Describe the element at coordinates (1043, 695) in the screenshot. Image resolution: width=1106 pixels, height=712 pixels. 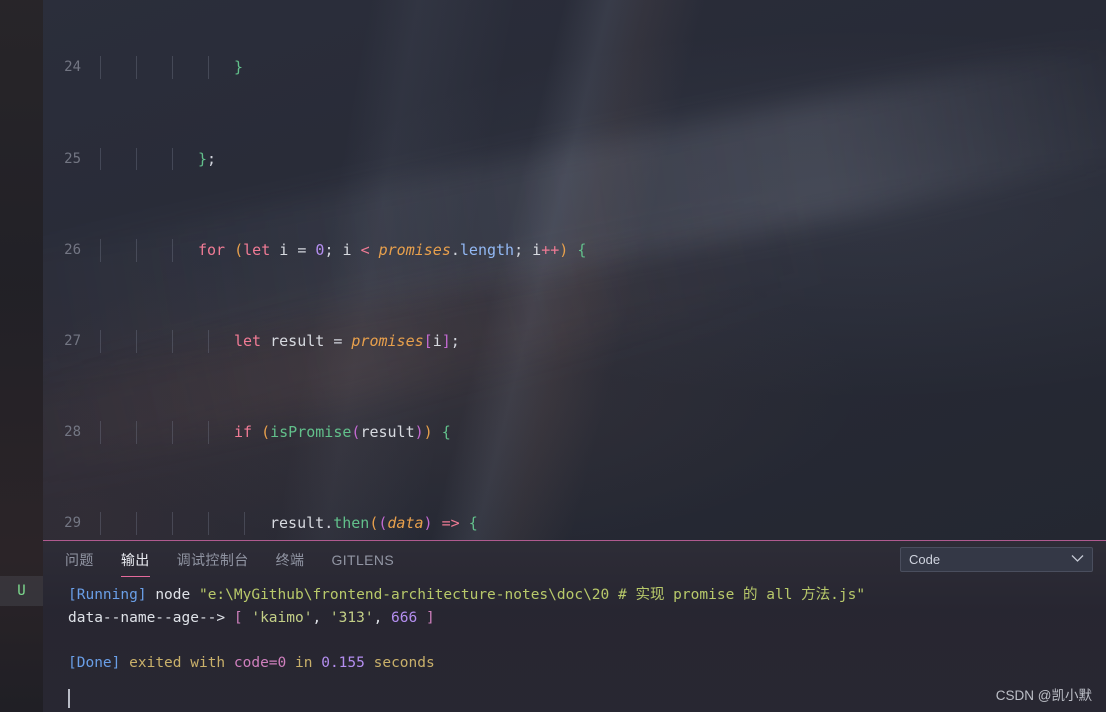
I see `csdn-watermark: CSDN @凯小默` at that location.